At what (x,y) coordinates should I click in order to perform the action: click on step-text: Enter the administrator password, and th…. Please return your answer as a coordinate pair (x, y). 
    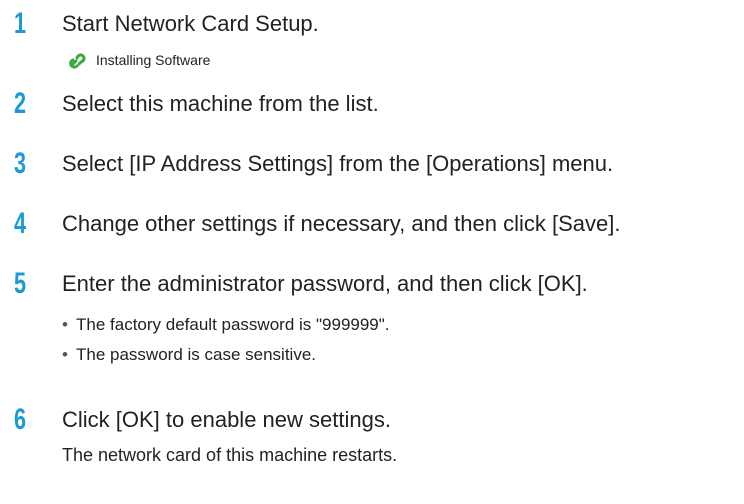
    Looking at the image, I should click on (325, 283).